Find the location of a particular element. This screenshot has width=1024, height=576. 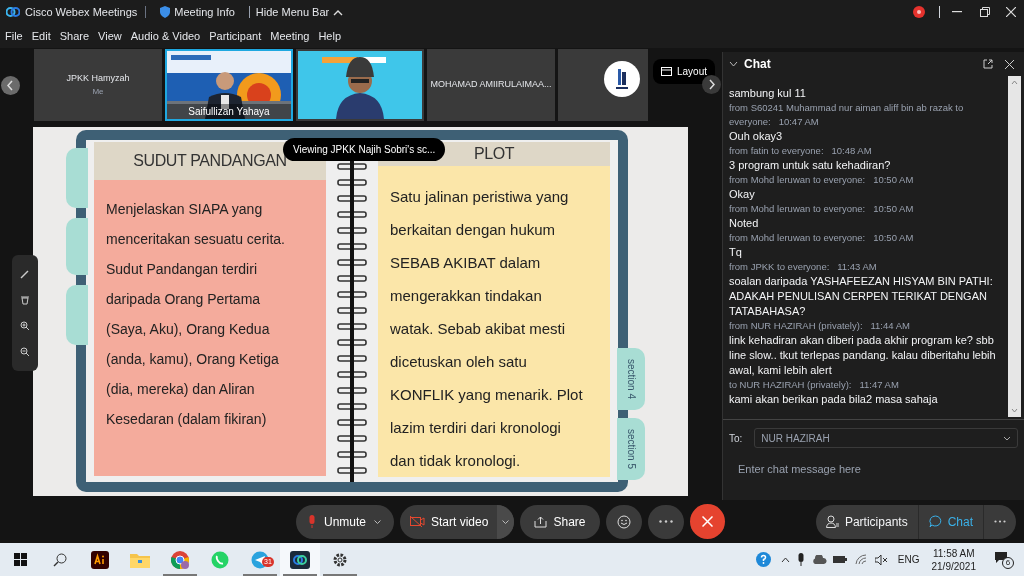

meeting-info-button: Meeting Info is located at coordinates (197, 12).